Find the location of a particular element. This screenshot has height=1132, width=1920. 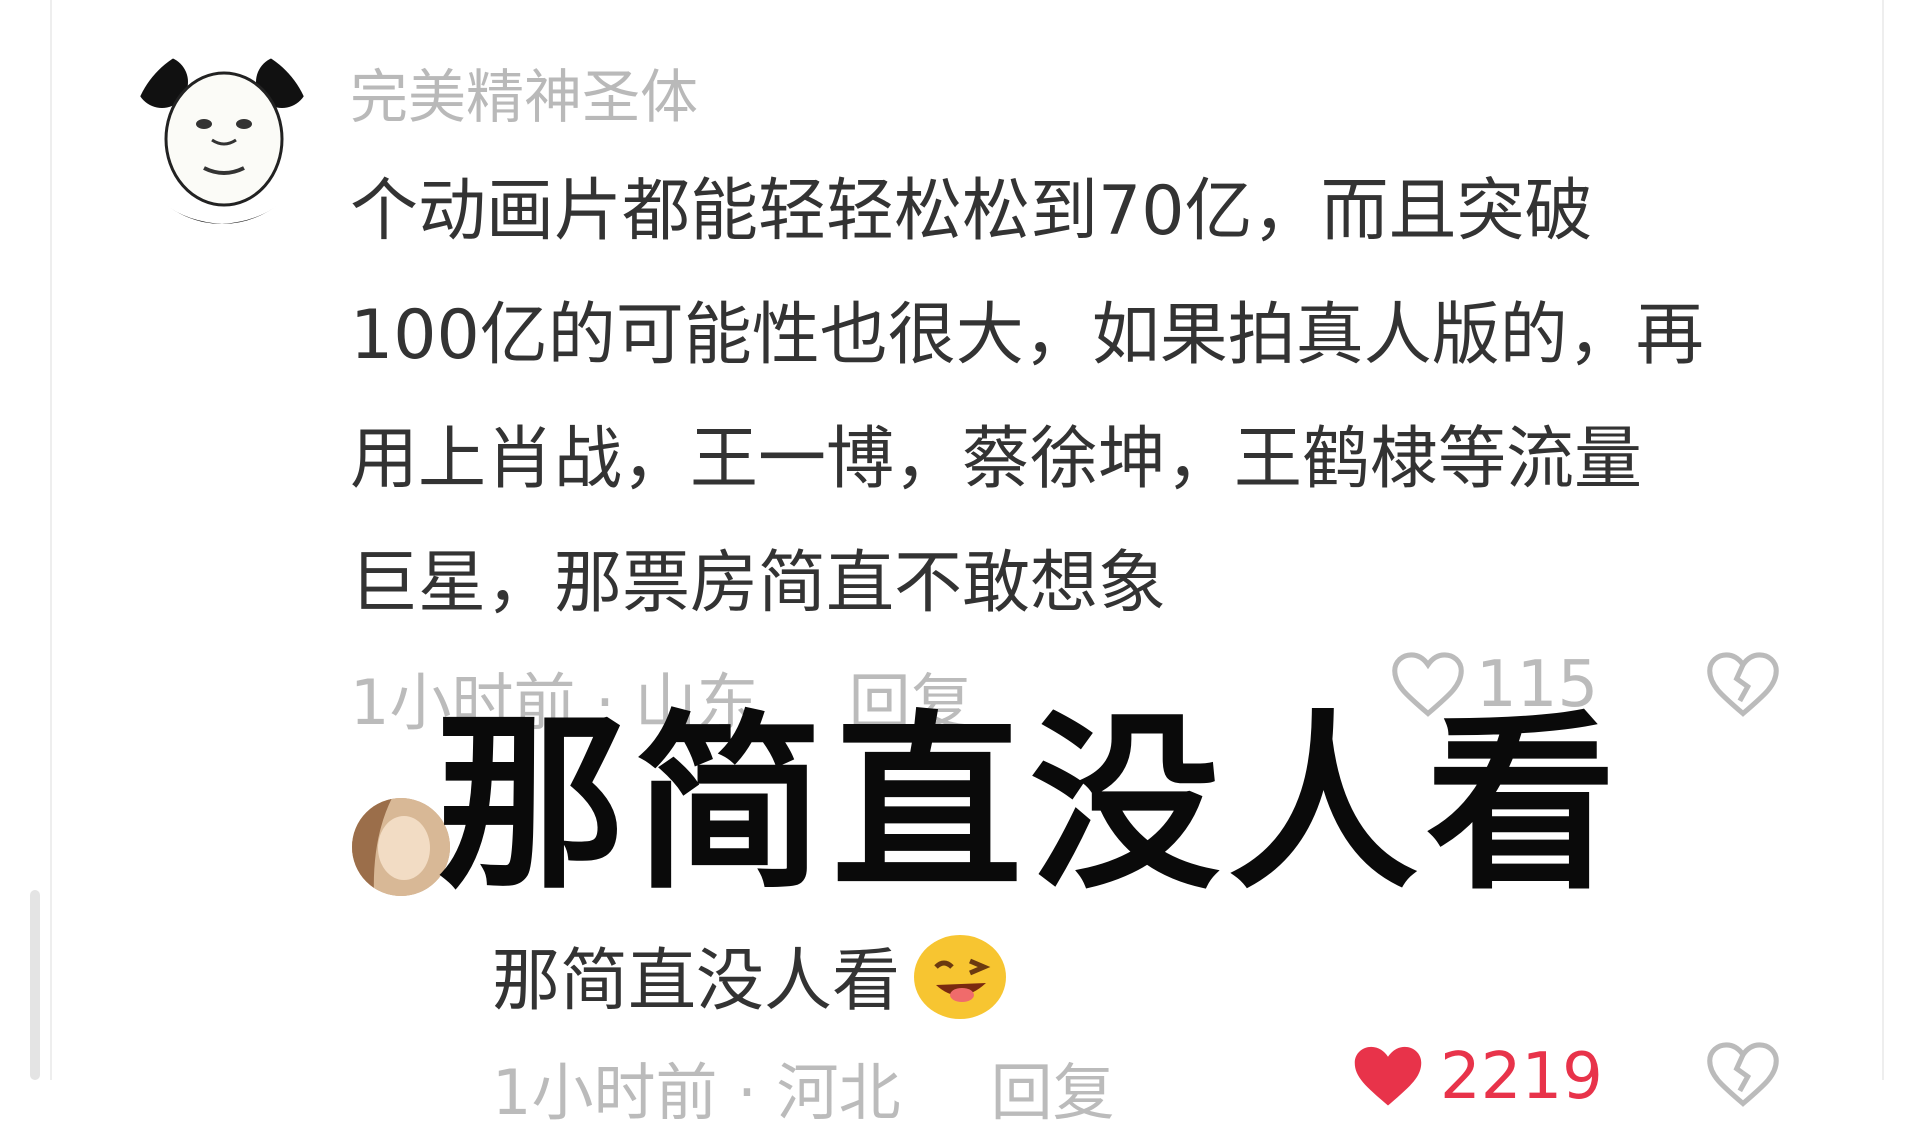

comment-line: 100亿的可能性也很大，如果拍真人版的，再 is located at coordinates (1027, 335).